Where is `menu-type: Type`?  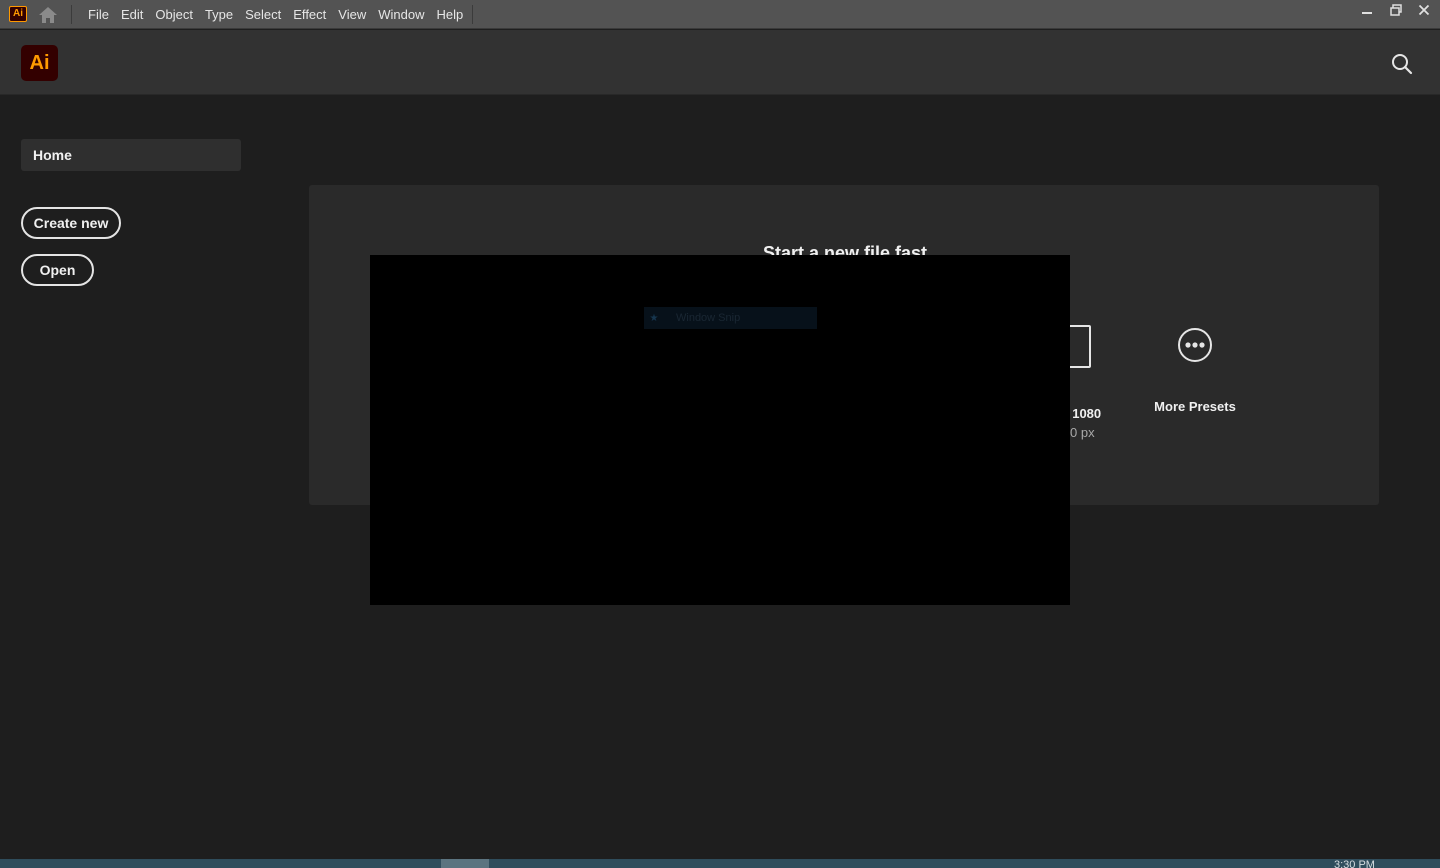 menu-type: Type is located at coordinates (219, 14).